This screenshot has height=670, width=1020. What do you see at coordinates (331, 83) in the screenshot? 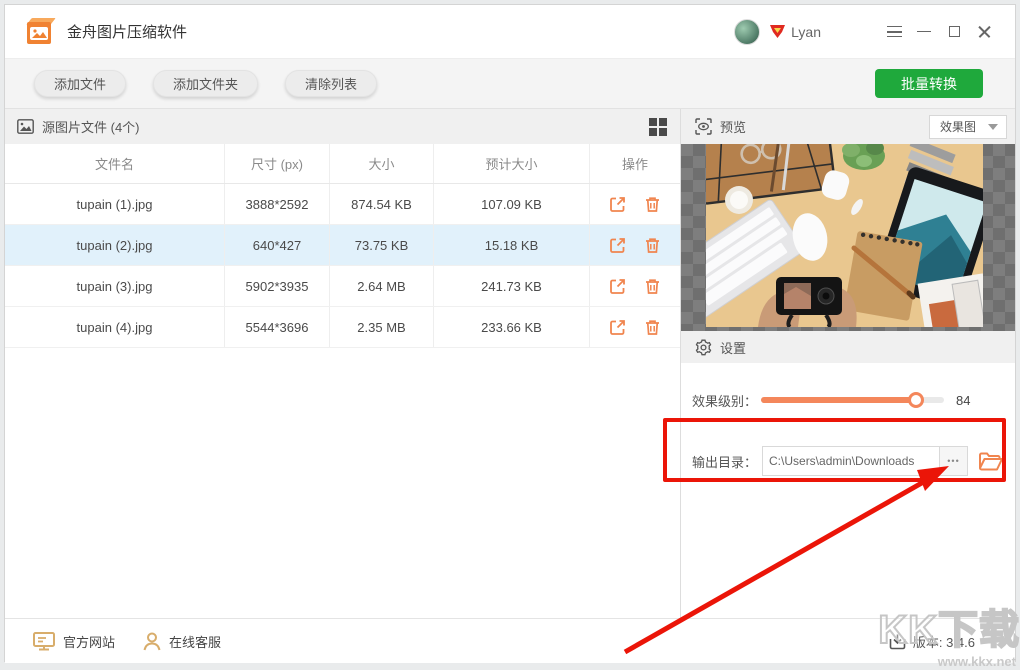
I see `clear-list-button: 清除列表` at bounding box center [331, 83].